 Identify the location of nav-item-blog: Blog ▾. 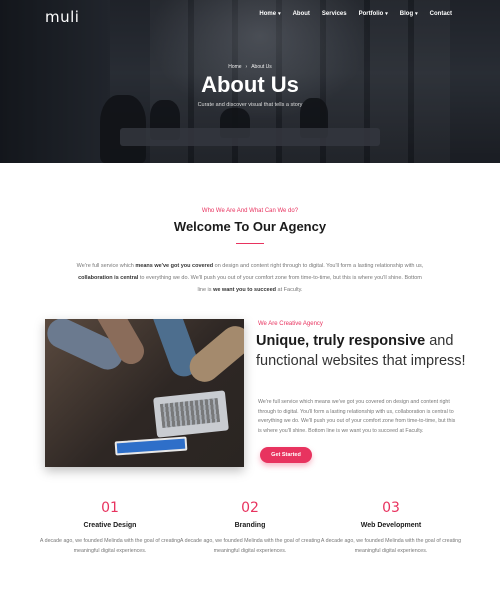
(409, 14).